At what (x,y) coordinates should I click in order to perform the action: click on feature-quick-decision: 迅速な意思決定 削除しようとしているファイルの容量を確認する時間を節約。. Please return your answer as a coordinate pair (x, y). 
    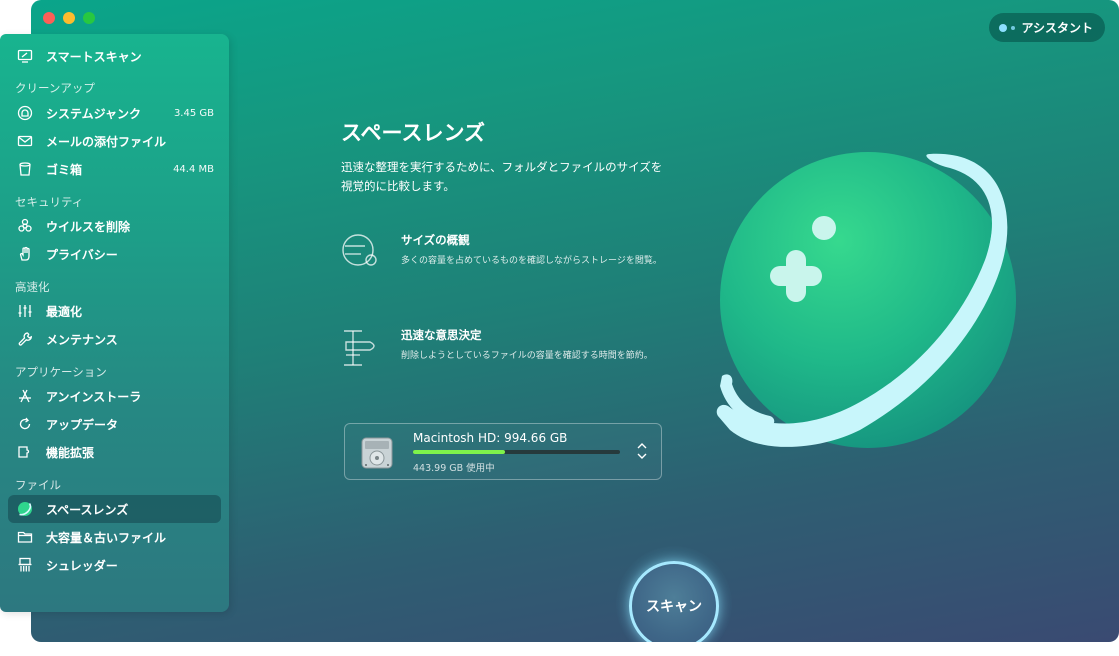
    Looking at the image, I should click on (510, 354).